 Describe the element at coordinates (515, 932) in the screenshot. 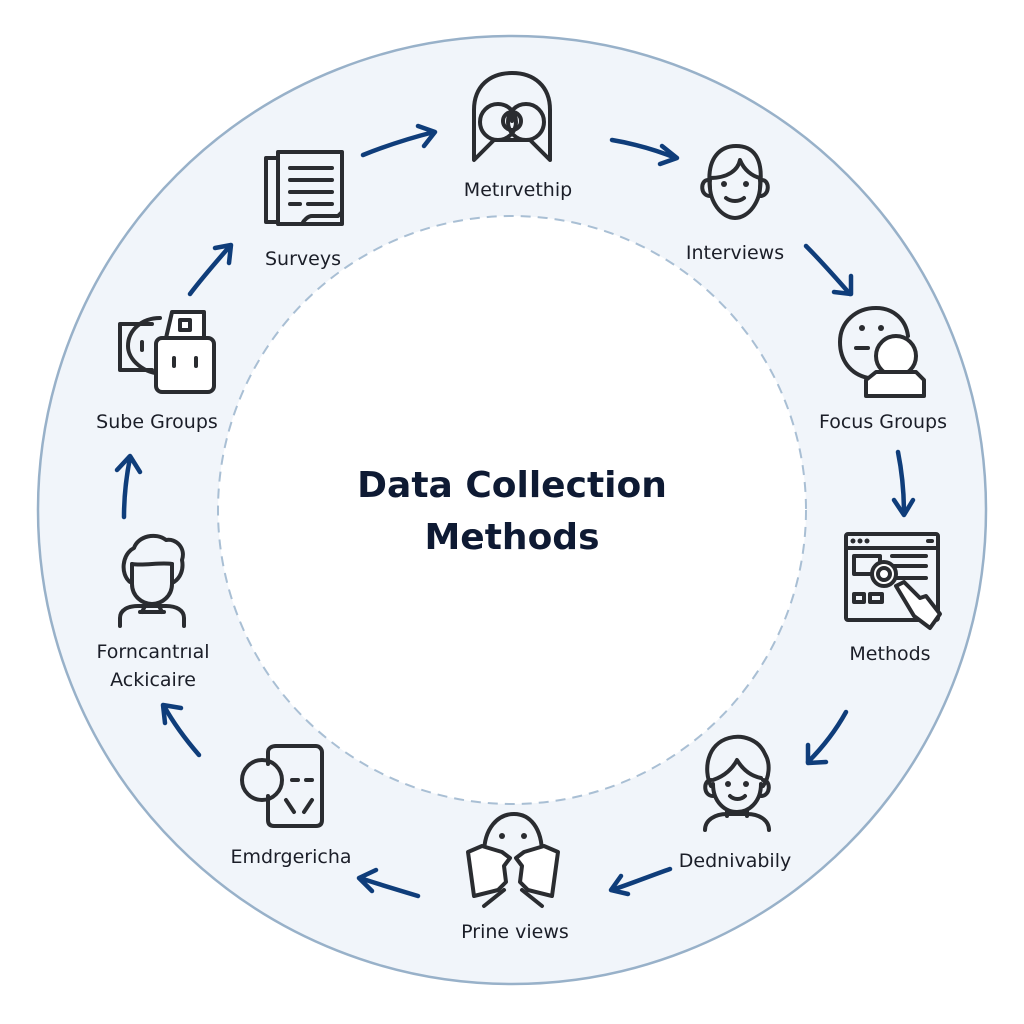

I see `node-label: Prine views` at that location.